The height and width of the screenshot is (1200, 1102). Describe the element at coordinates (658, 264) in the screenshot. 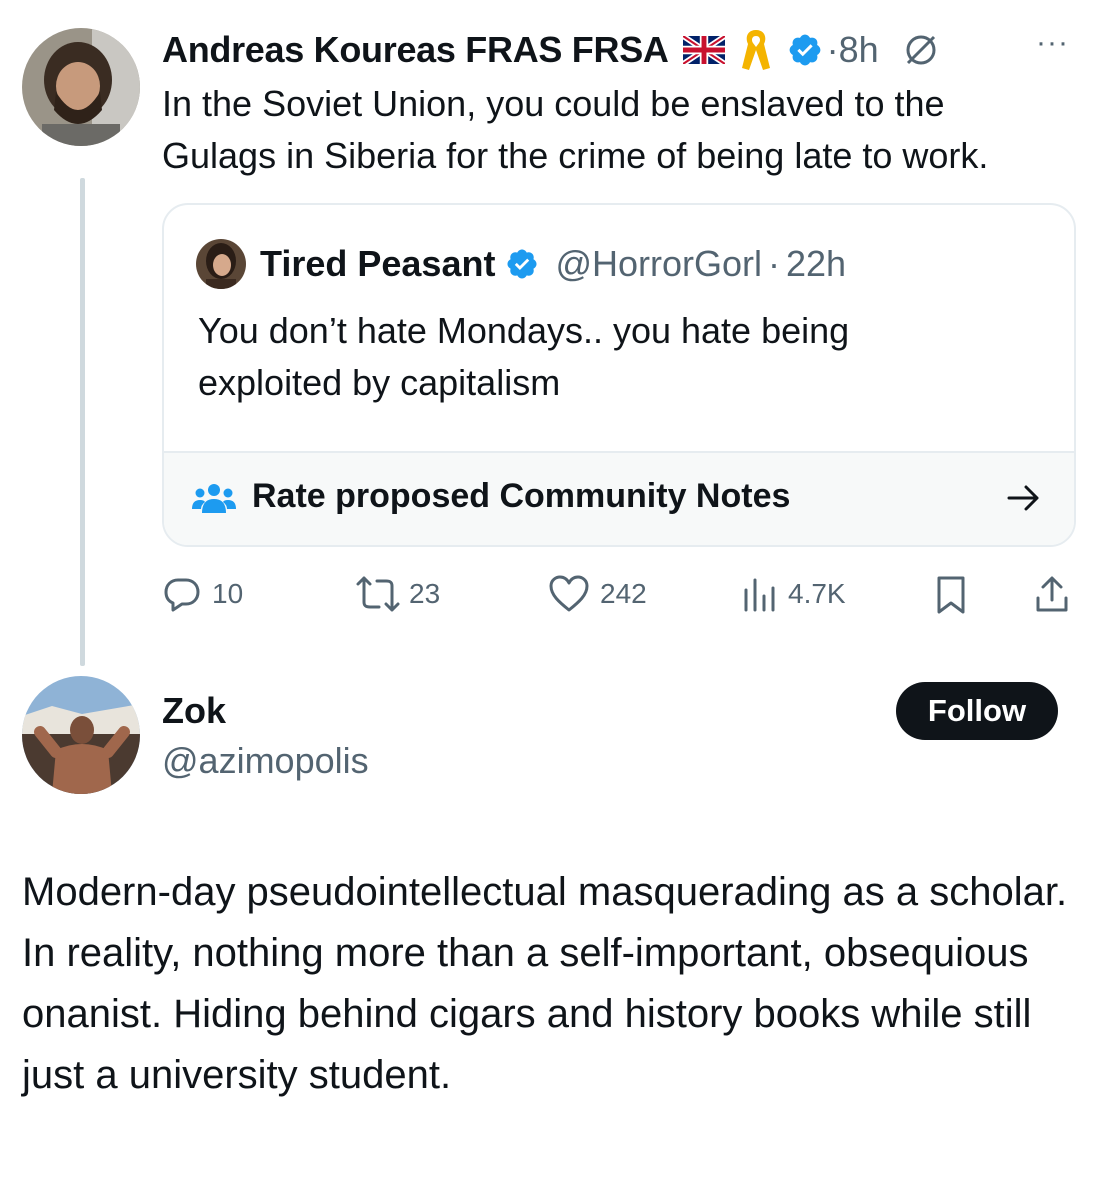

I see `quoted-author-handle: @HorrorGorl` at that location.